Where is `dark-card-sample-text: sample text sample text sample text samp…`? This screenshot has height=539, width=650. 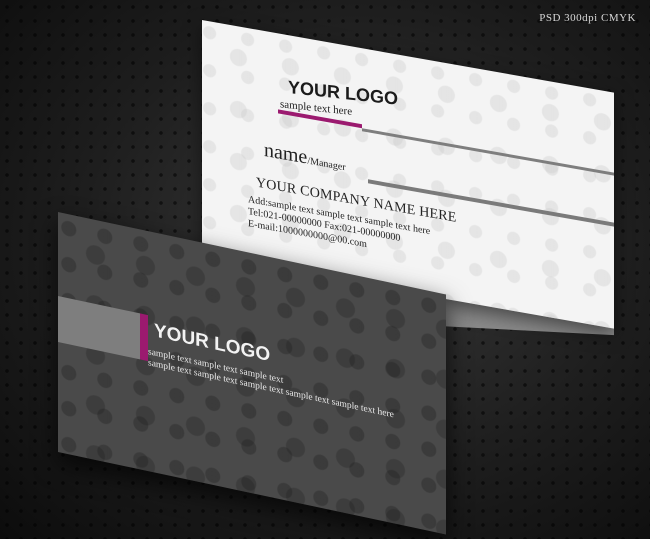
dark-card-sample-text: sample text sample text sample text samp… is located at coordinates (278, 385).